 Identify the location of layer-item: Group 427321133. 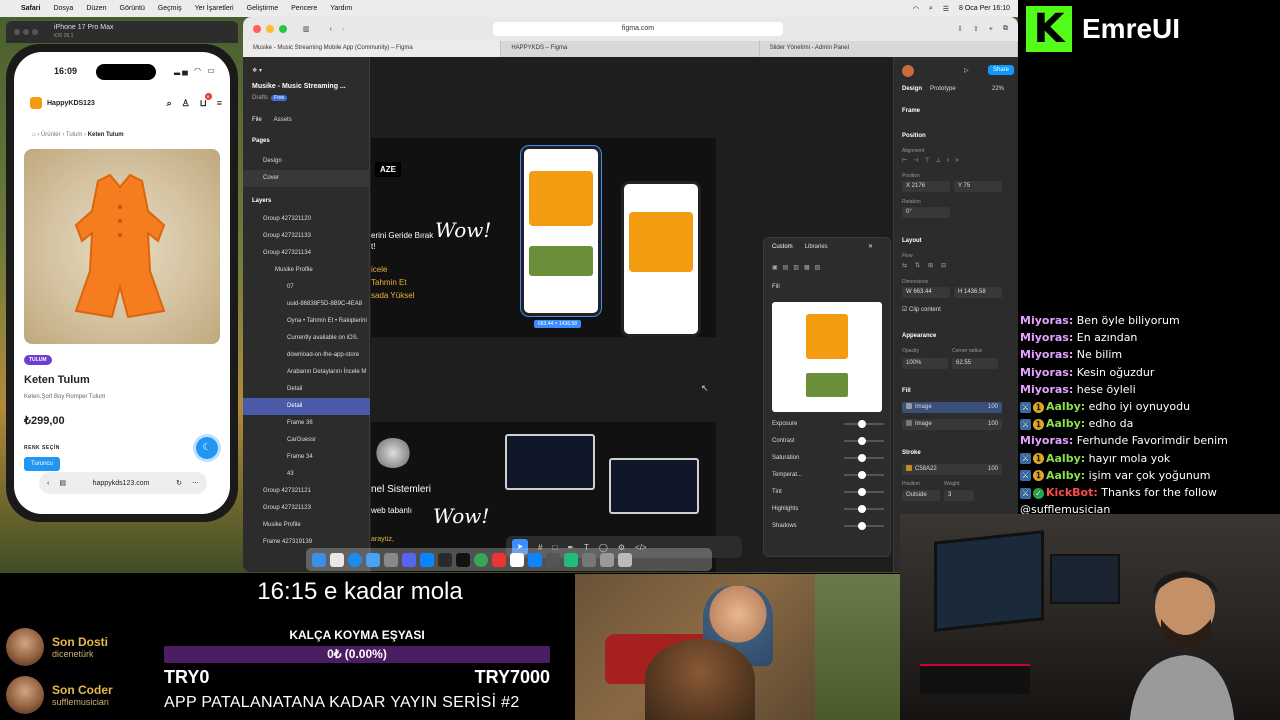
(306, 236).